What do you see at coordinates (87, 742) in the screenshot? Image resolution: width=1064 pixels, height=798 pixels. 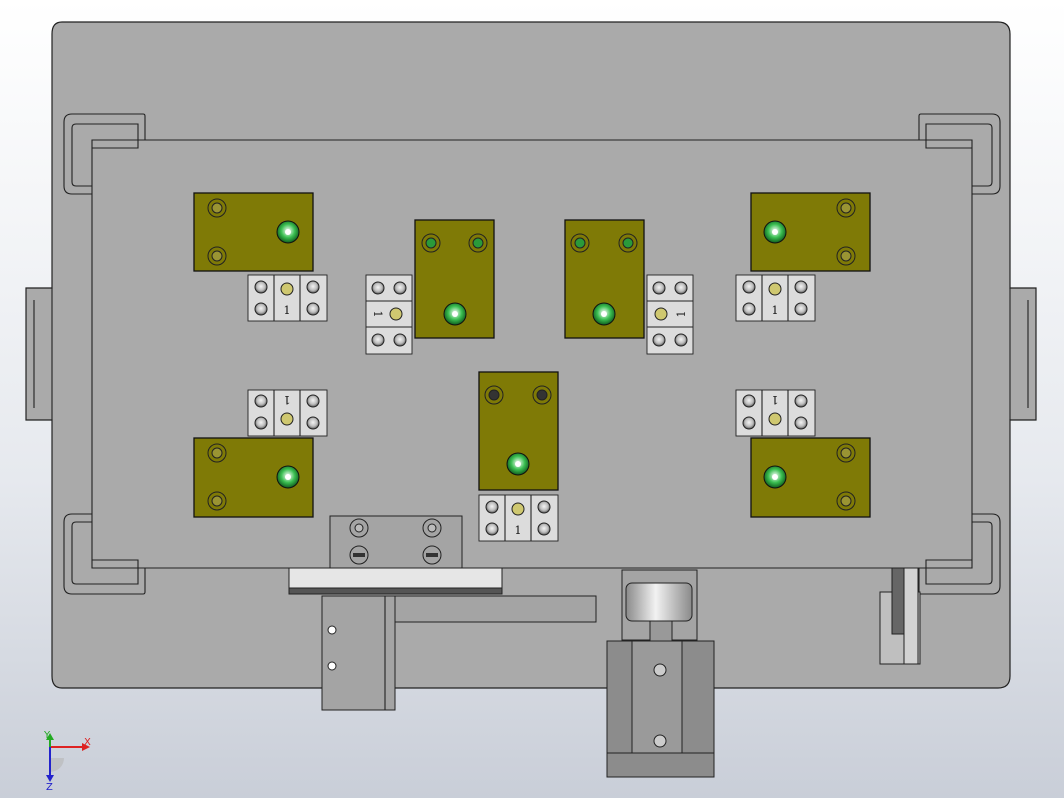 I see `axis-x-label: X` at bounding box center [87, 742].